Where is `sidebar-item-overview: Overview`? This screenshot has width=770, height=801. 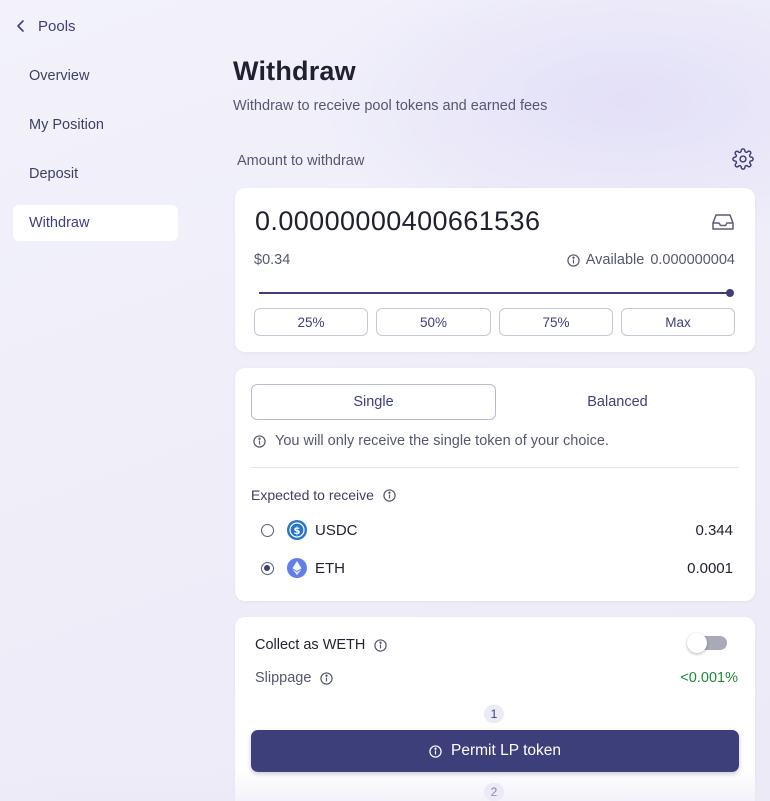 sidebar-item-overview: Overview is located at coordinates (95, 76).